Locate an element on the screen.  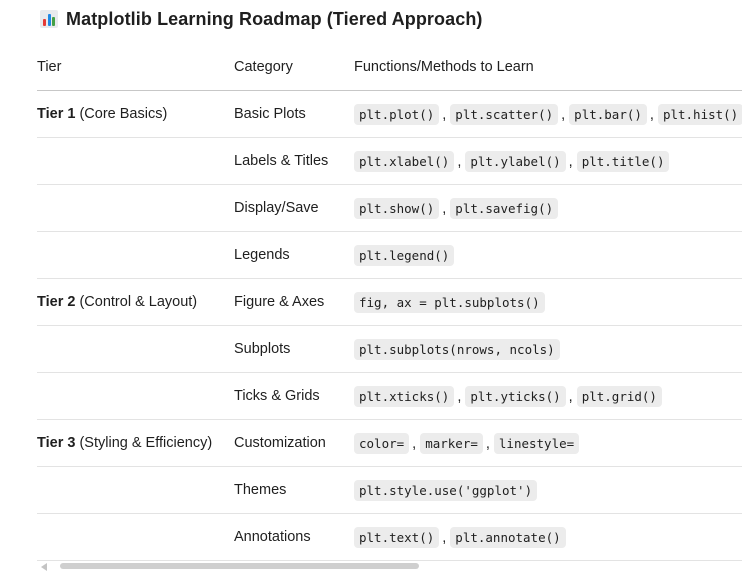
tier-label: Tier 3 is located at coordinates (56, 443).